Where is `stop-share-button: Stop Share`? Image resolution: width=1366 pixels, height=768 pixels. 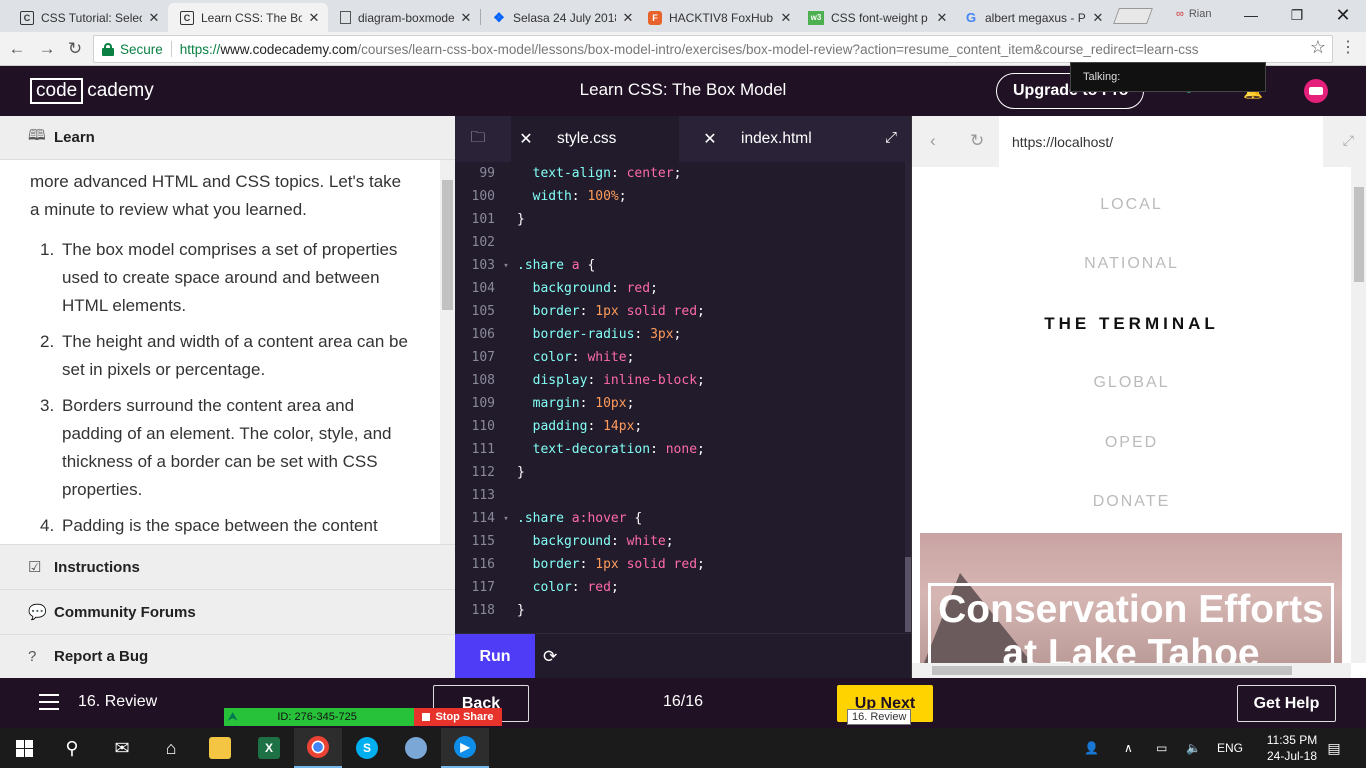
stop-share-button: Stop Share is located at coordinates (458, 717).